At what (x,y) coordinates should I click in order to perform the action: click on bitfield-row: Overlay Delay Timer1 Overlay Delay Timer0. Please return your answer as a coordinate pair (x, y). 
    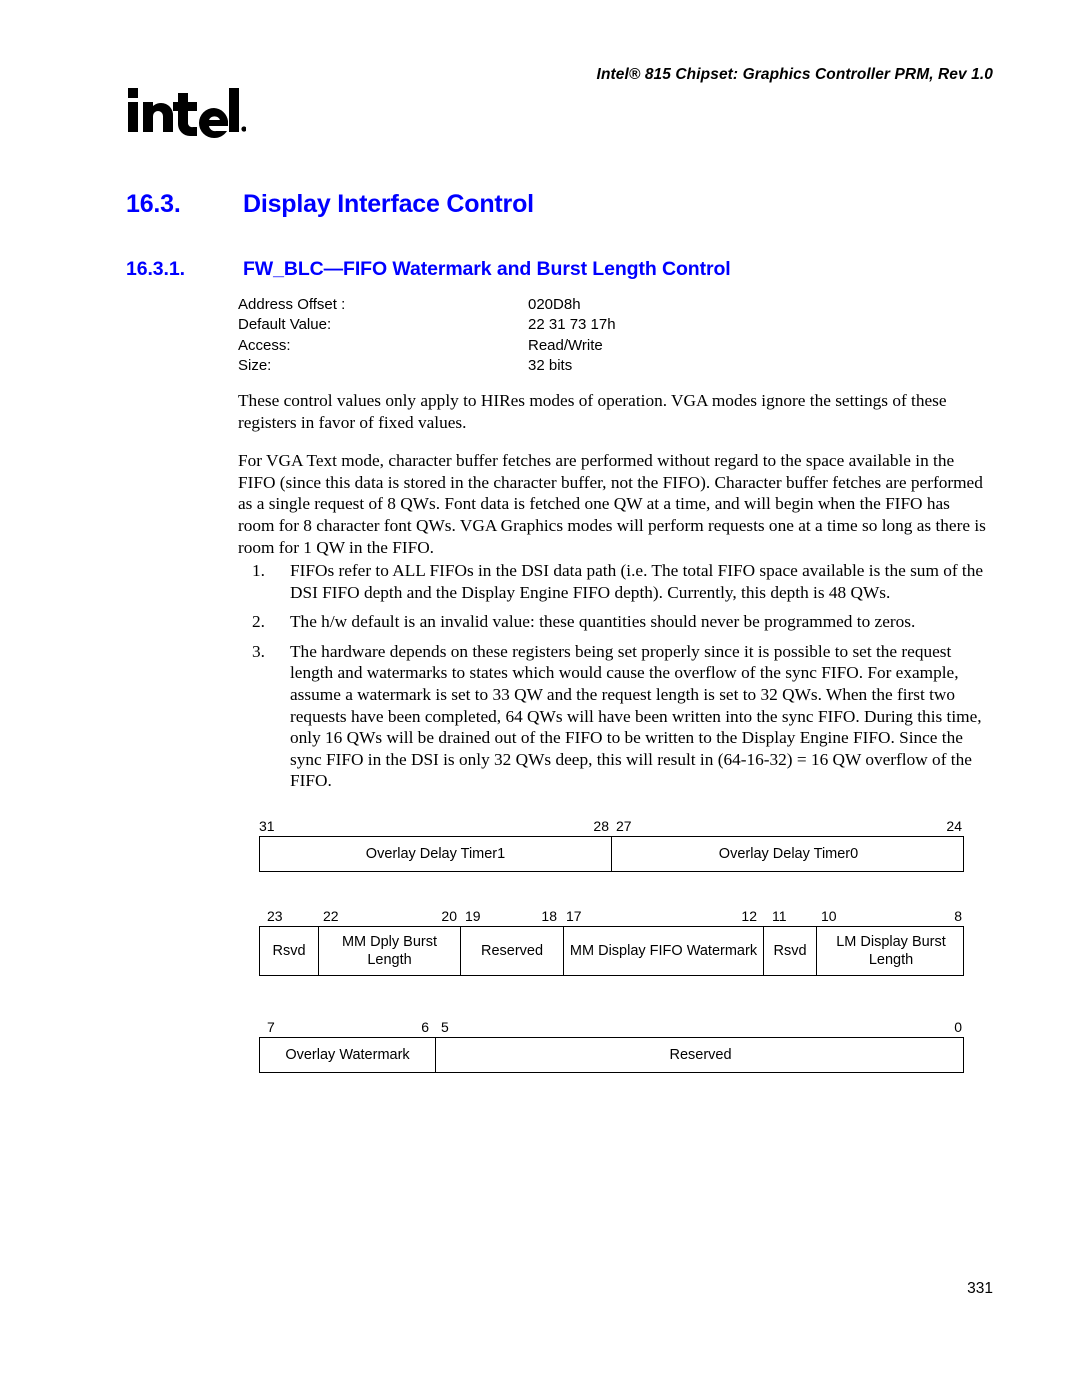
    Looking at the image, I should click on (611, 854).